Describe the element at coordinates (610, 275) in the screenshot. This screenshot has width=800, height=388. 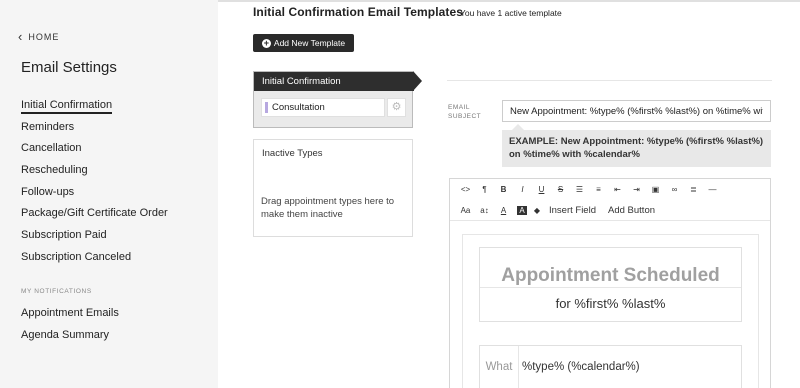
I see `email-heading: Appointment Scheduled` at that location.